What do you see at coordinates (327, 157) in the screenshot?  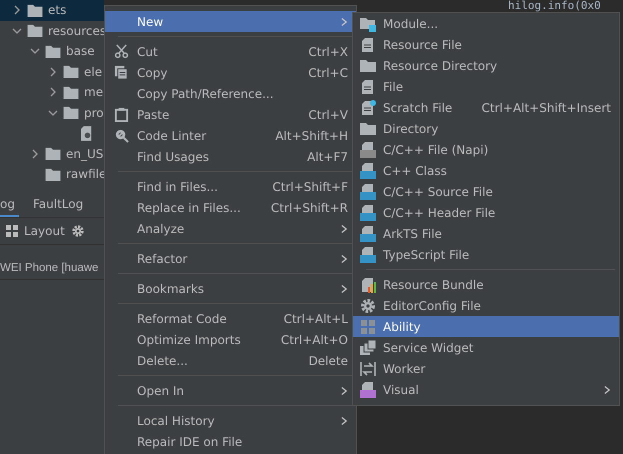 I see `shortcut-label: Alt+F7` at bounding box center [327, 157].